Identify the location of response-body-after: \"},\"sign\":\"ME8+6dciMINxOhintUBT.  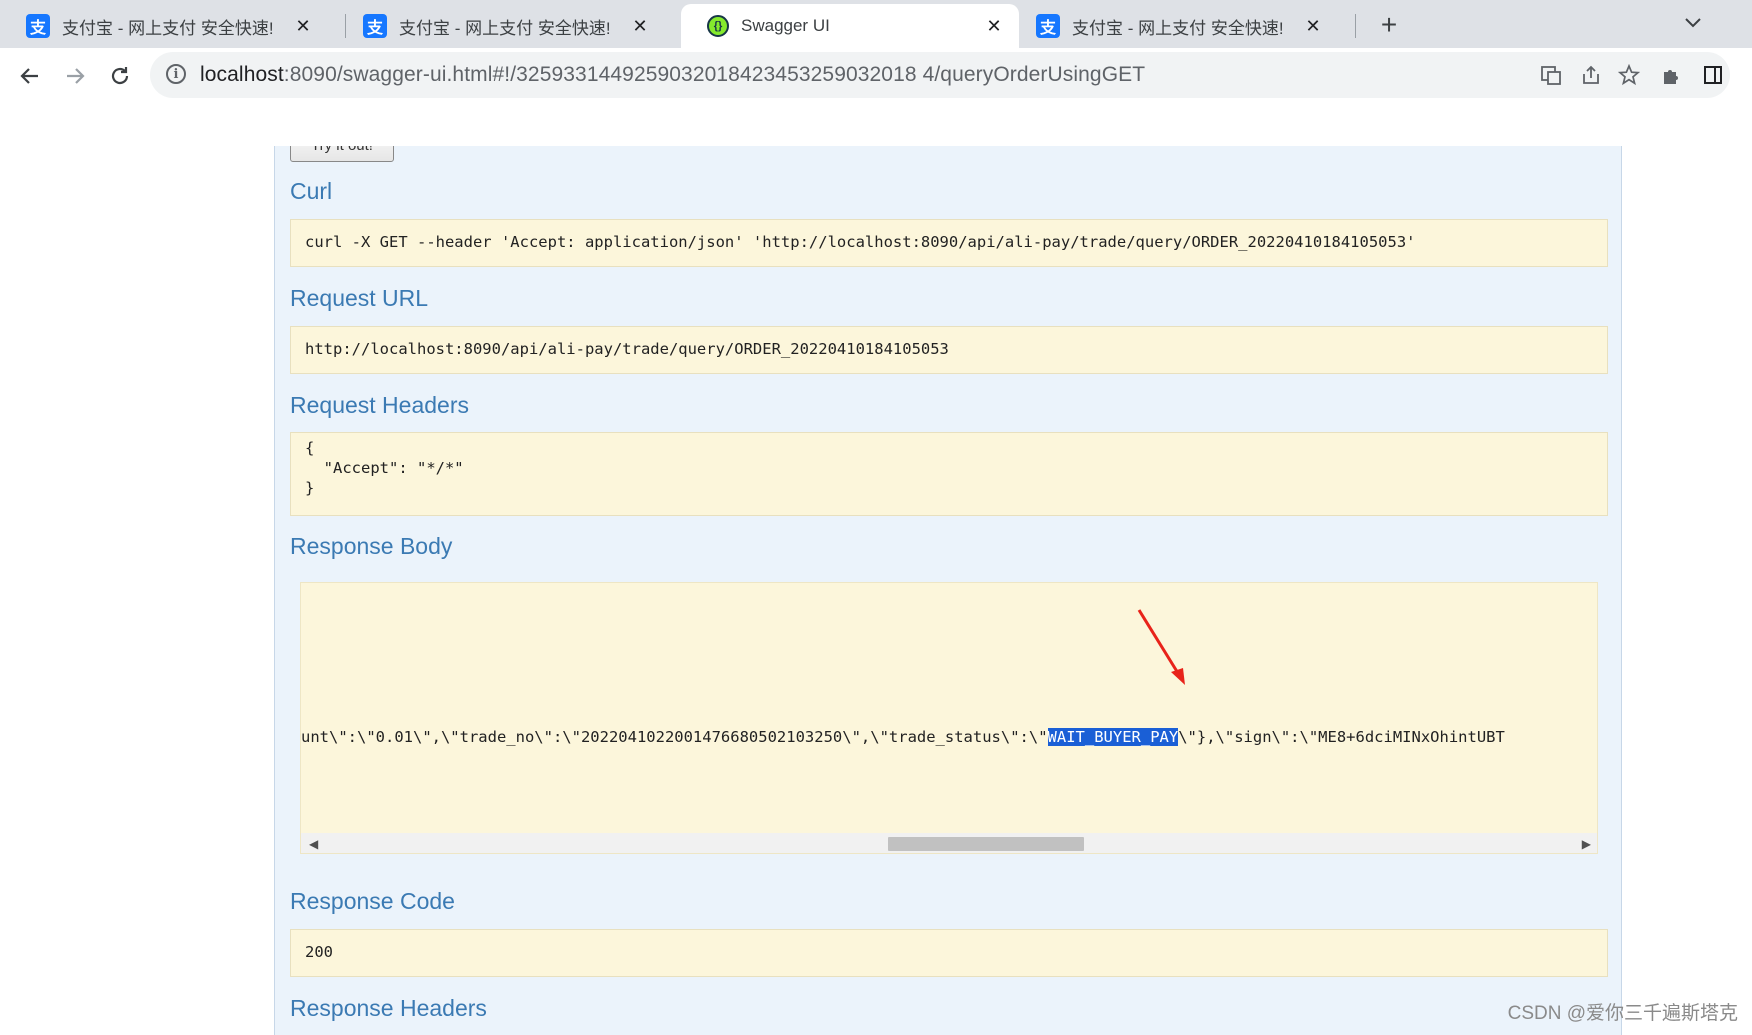
(1341, 737).